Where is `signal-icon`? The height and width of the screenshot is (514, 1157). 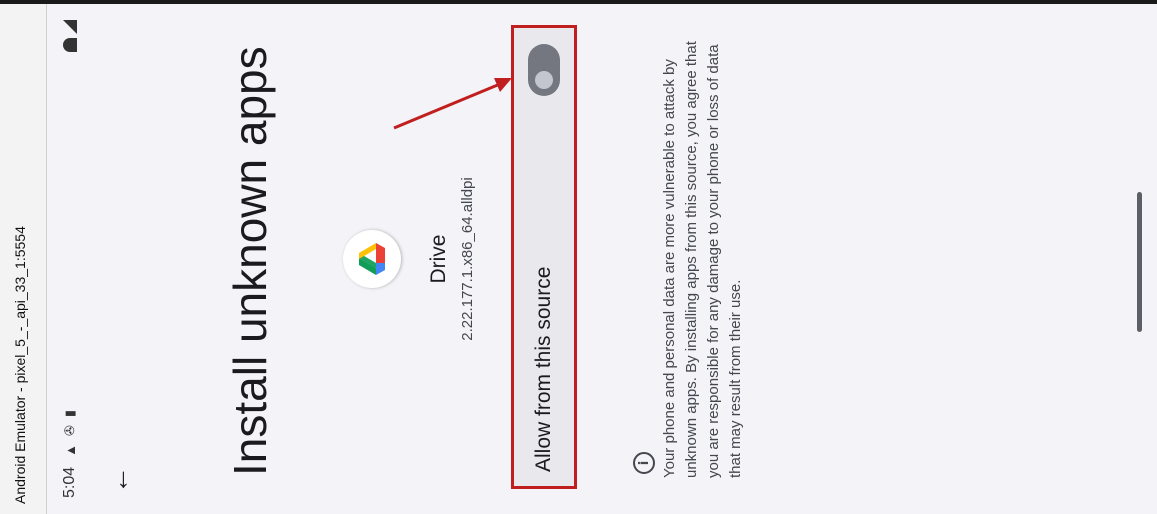 signal-icon is located at coordinates (70, 27).